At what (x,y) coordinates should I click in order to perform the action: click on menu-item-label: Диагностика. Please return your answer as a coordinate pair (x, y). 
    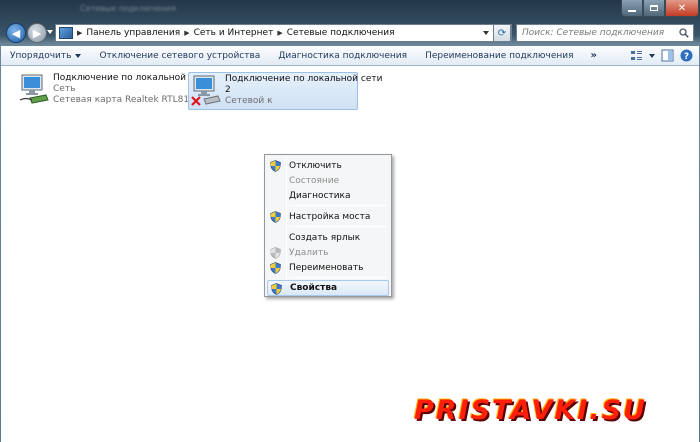
    Looking at the image, I should click on (320, 195).